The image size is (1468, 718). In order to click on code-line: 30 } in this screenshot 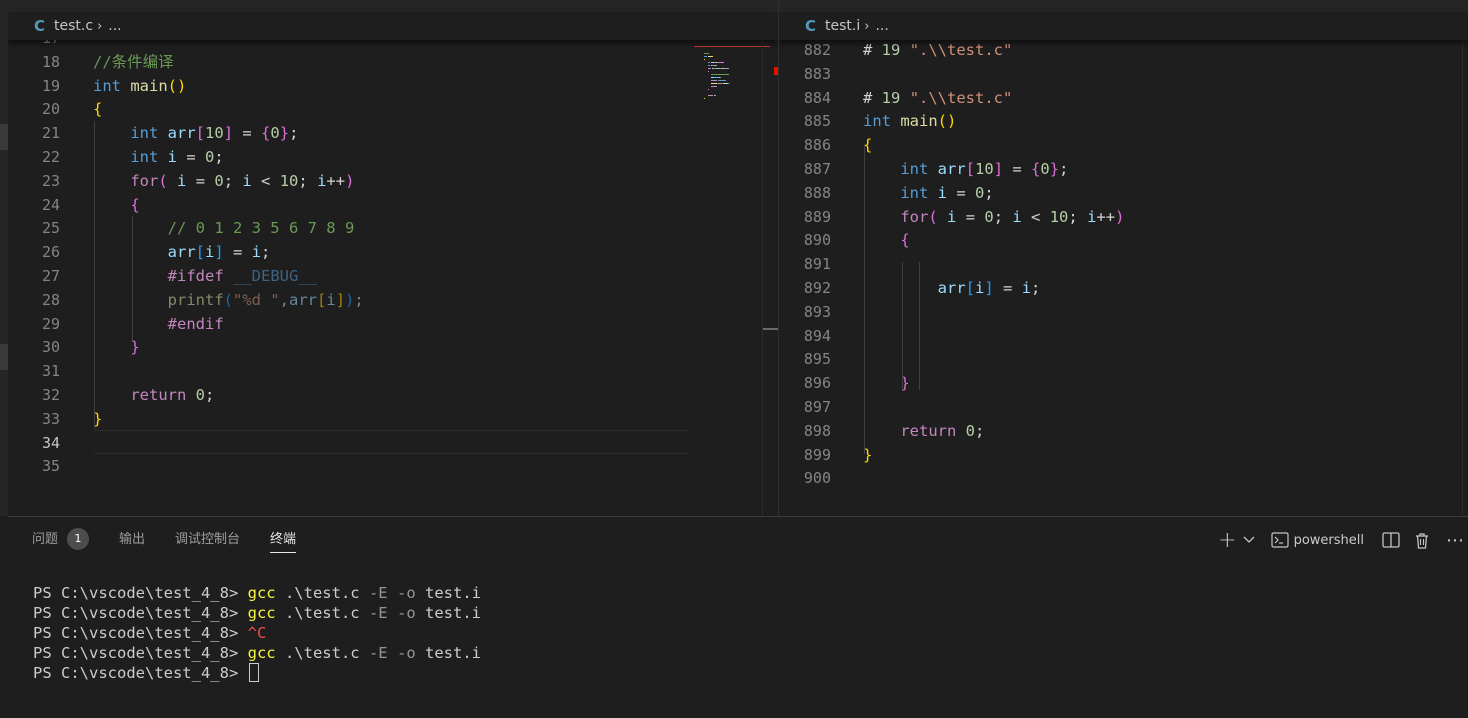, I will do `click(393, 347)`.